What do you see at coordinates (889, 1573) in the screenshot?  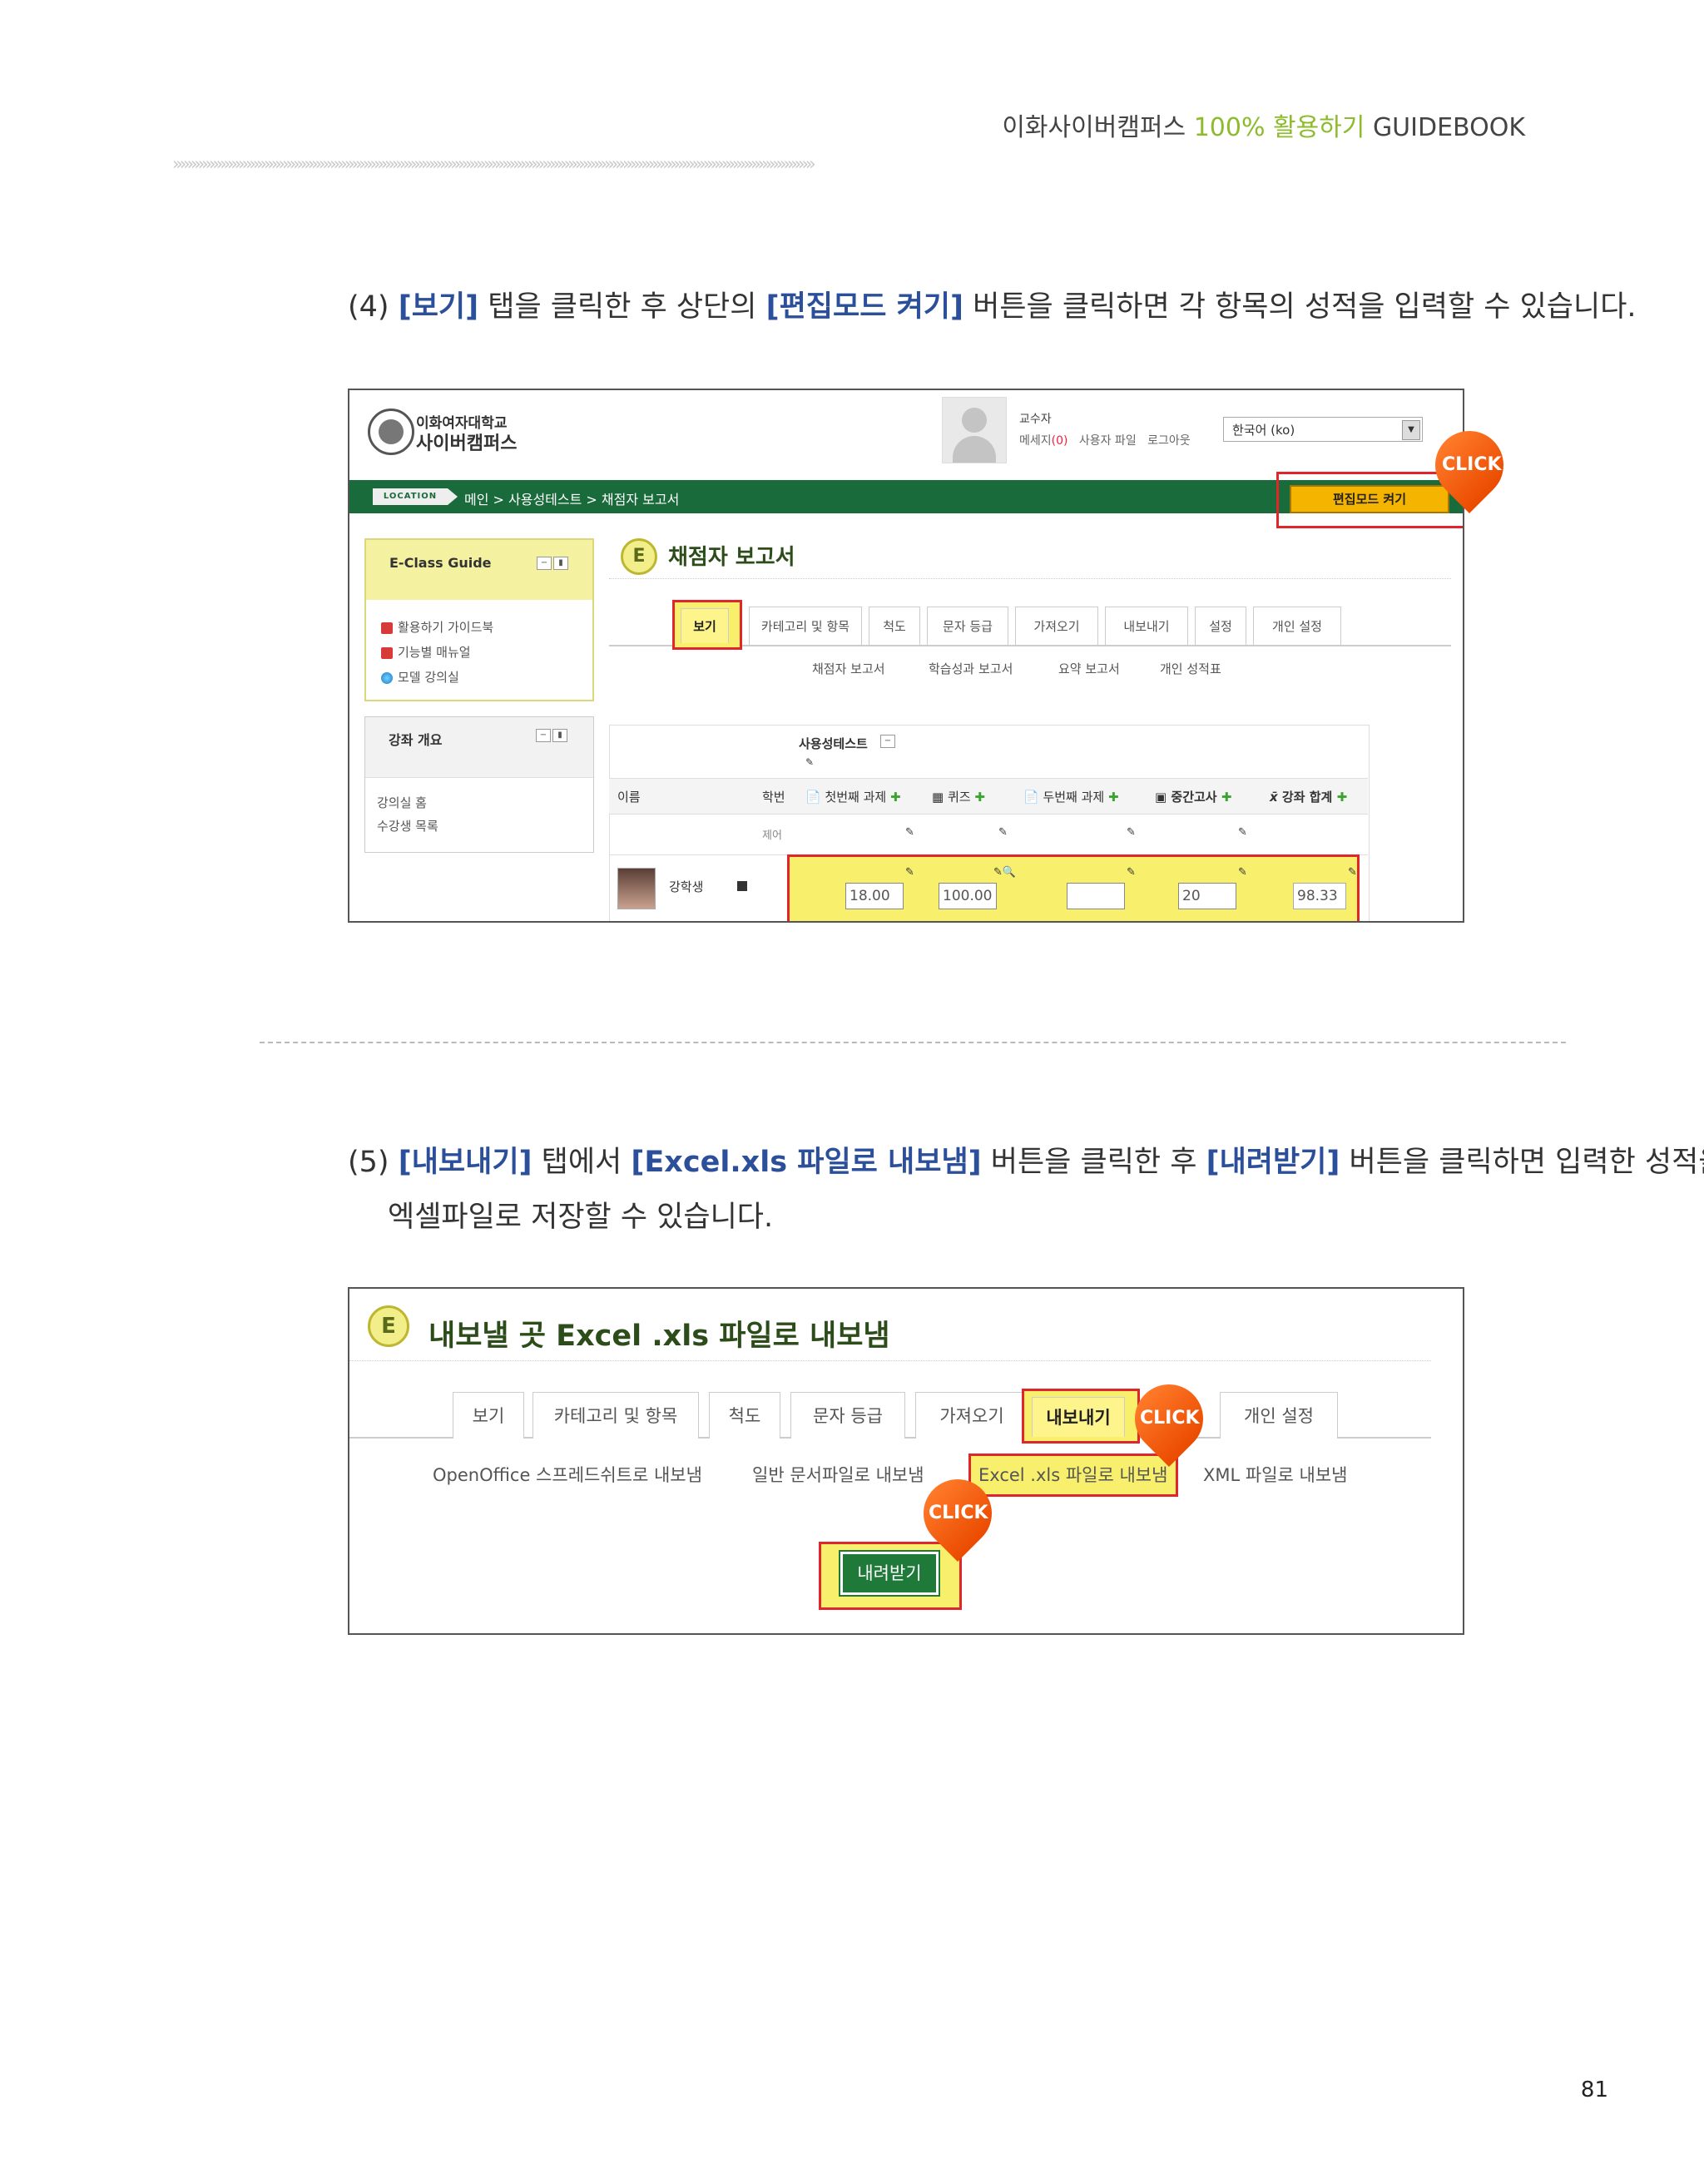 I see `download-button: 내려받기` at bounding box center [889, 1573].